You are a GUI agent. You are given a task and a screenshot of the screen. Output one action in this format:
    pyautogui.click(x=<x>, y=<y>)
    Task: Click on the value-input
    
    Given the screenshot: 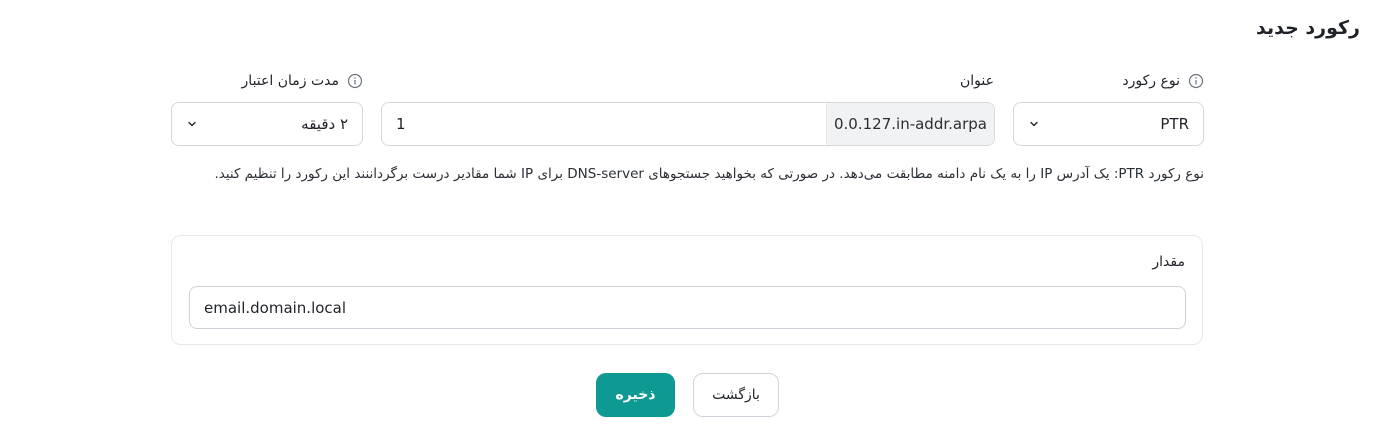 What is the action you would take?
    pyautogui.click(x=687, y=307)
    